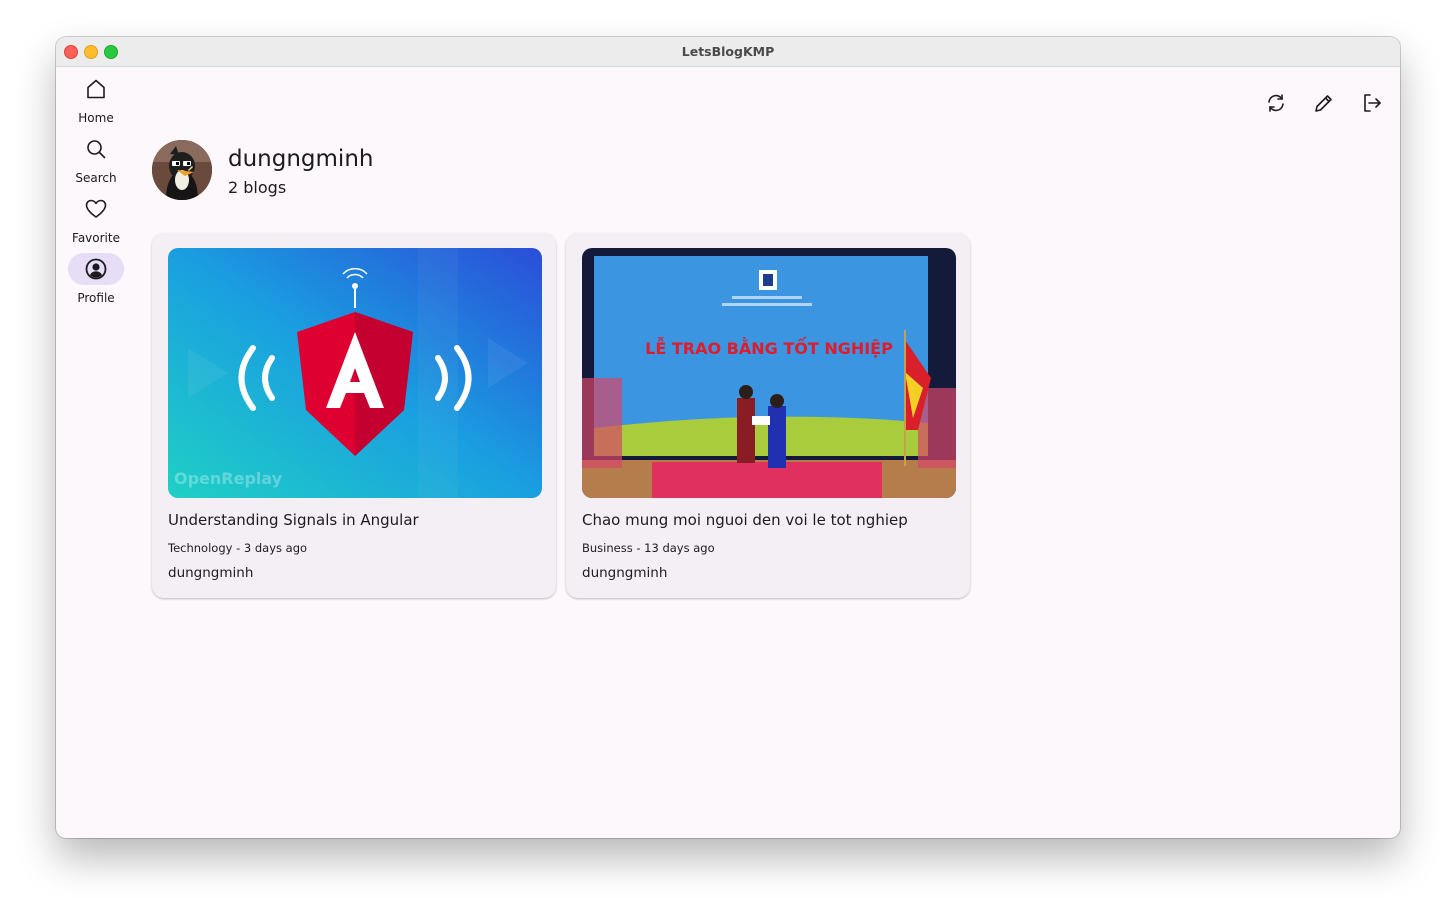 This screenshot has width=1456, height=912. I want to click on profile-username: dungngminh, so click(301, 159).